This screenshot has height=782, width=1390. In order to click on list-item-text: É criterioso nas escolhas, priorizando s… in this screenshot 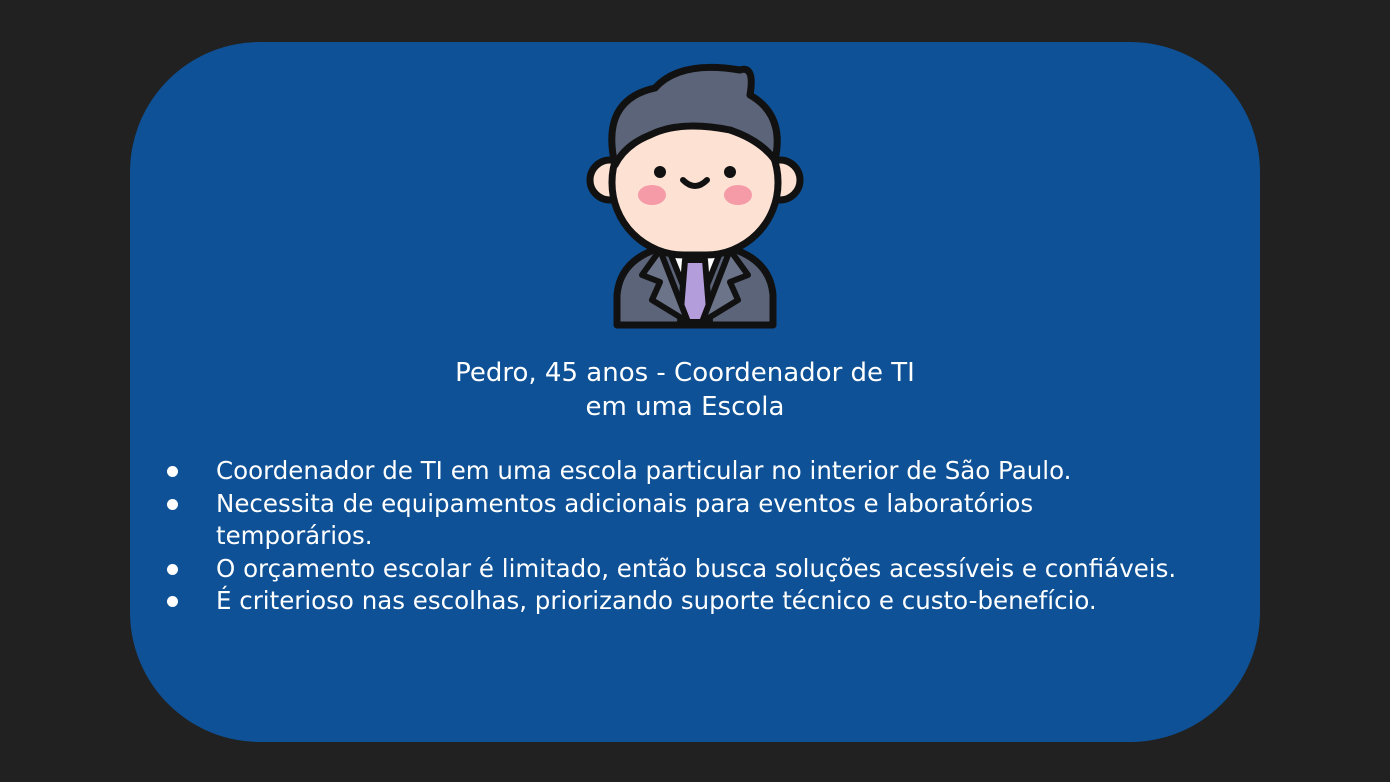, I will do `click(656, 600)`.